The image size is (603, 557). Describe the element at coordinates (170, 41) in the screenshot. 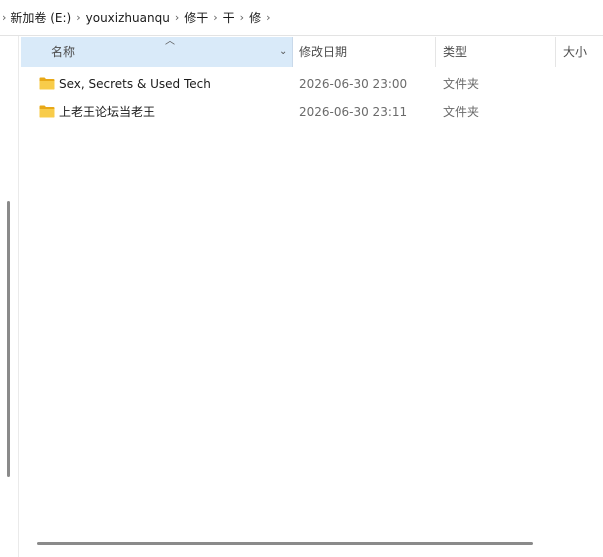

I see `chevron-up-icon: ︿` at that location.